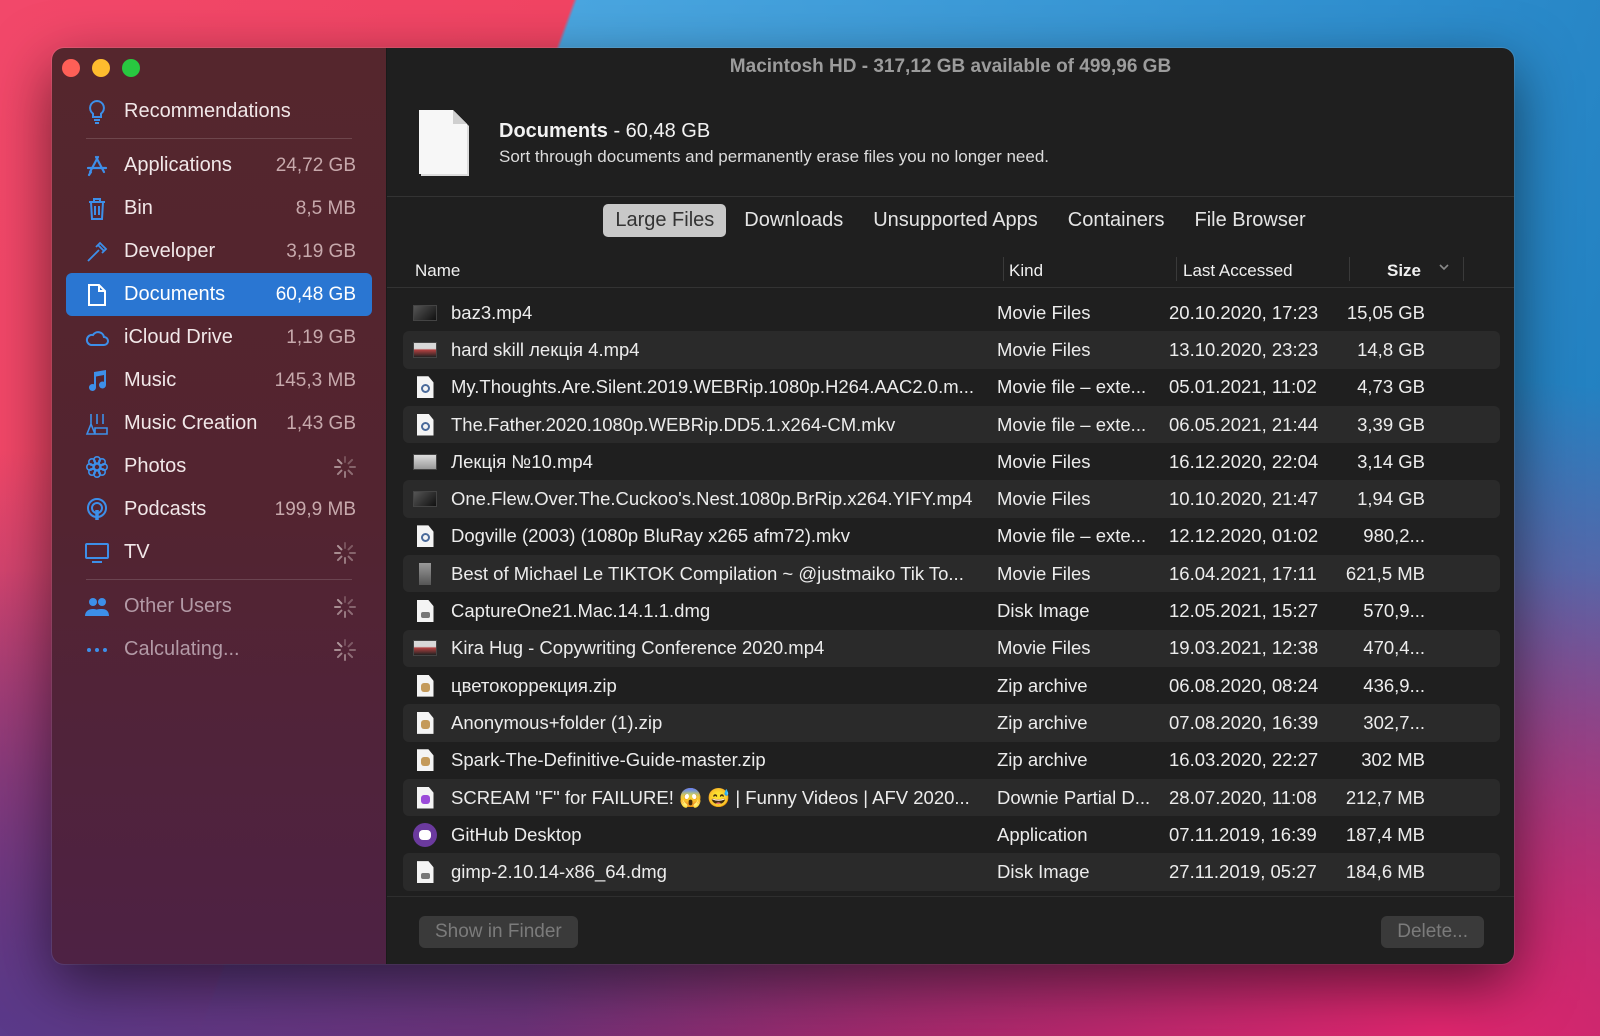 The image size is (1600, 1036). What do you see at coordinates (1244, 536) in the screenshot?
I see `file-last-accessed: 12.12.2020, 01:02` at bounding box center [1244, 536].